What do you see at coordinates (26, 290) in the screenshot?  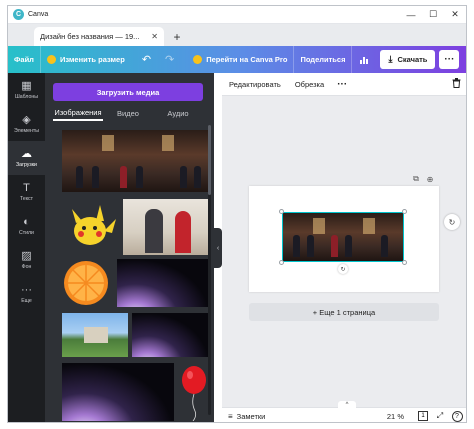 I see `more-icon: ···` at bounding box center [26, 290].